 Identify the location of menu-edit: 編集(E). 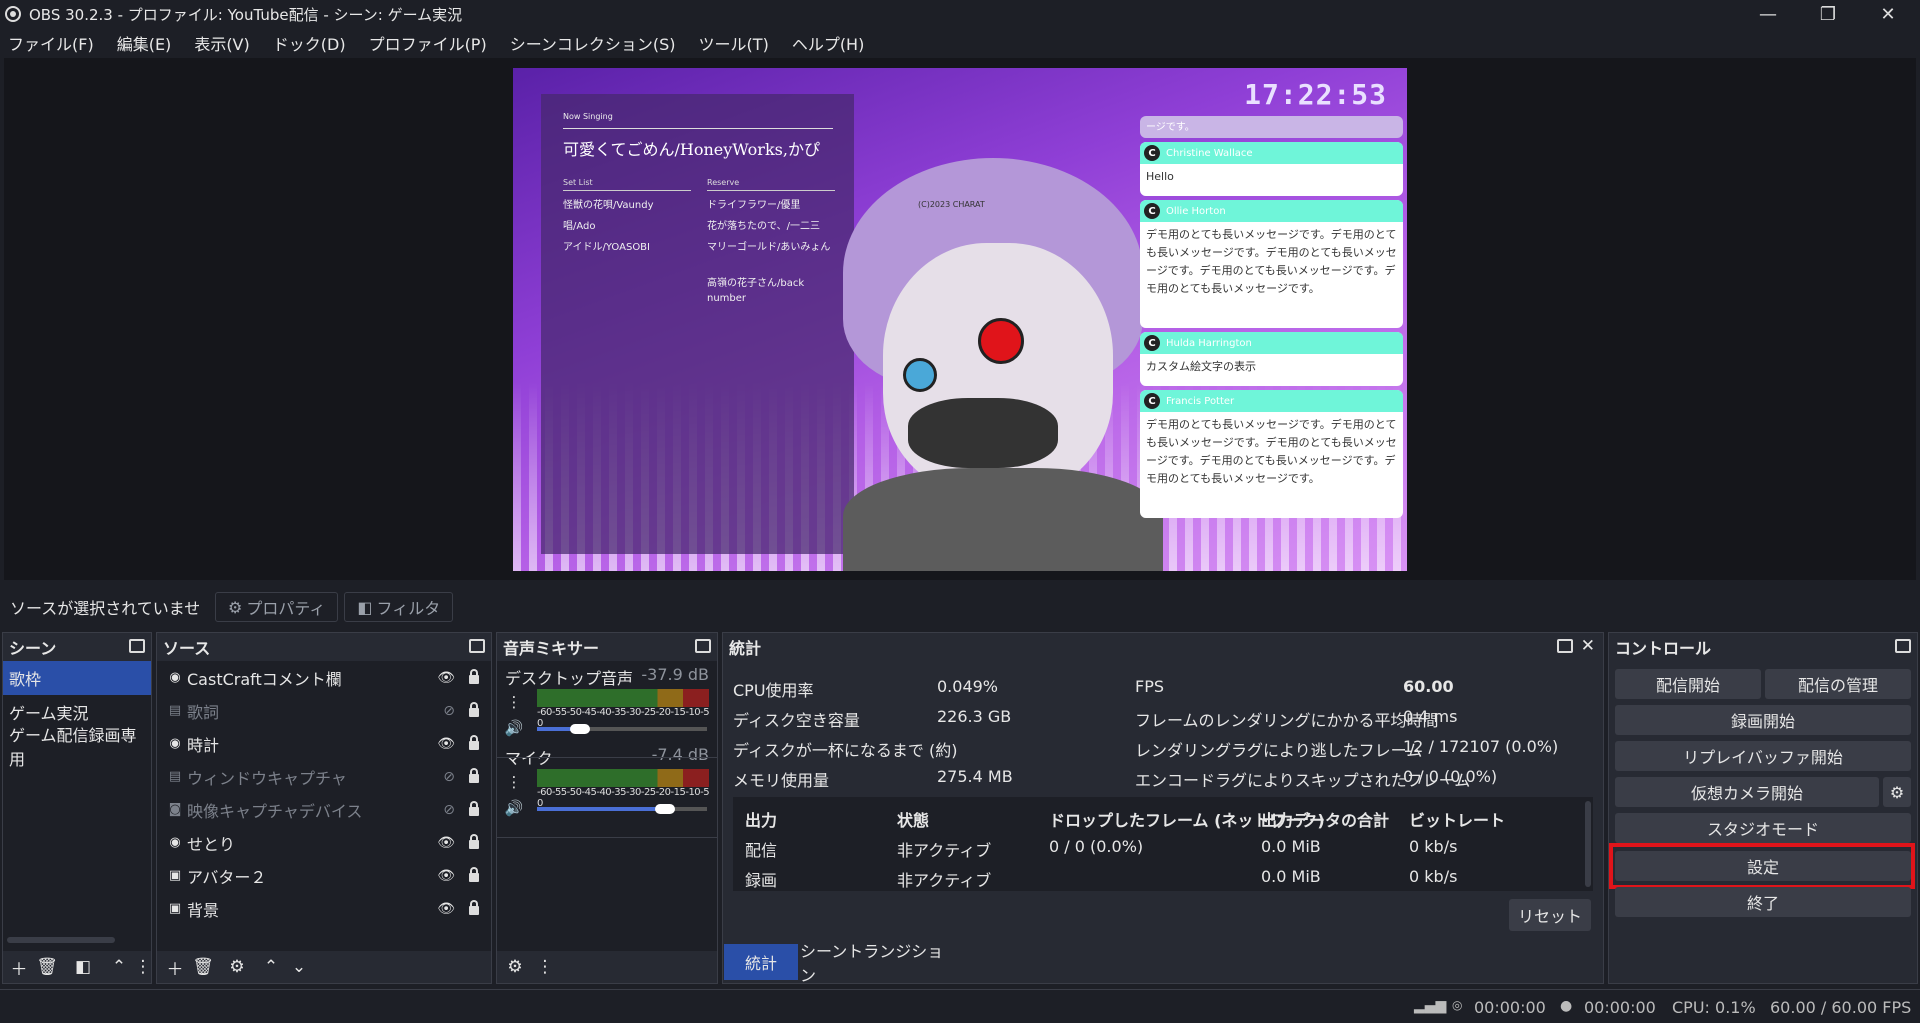
(144, 43).